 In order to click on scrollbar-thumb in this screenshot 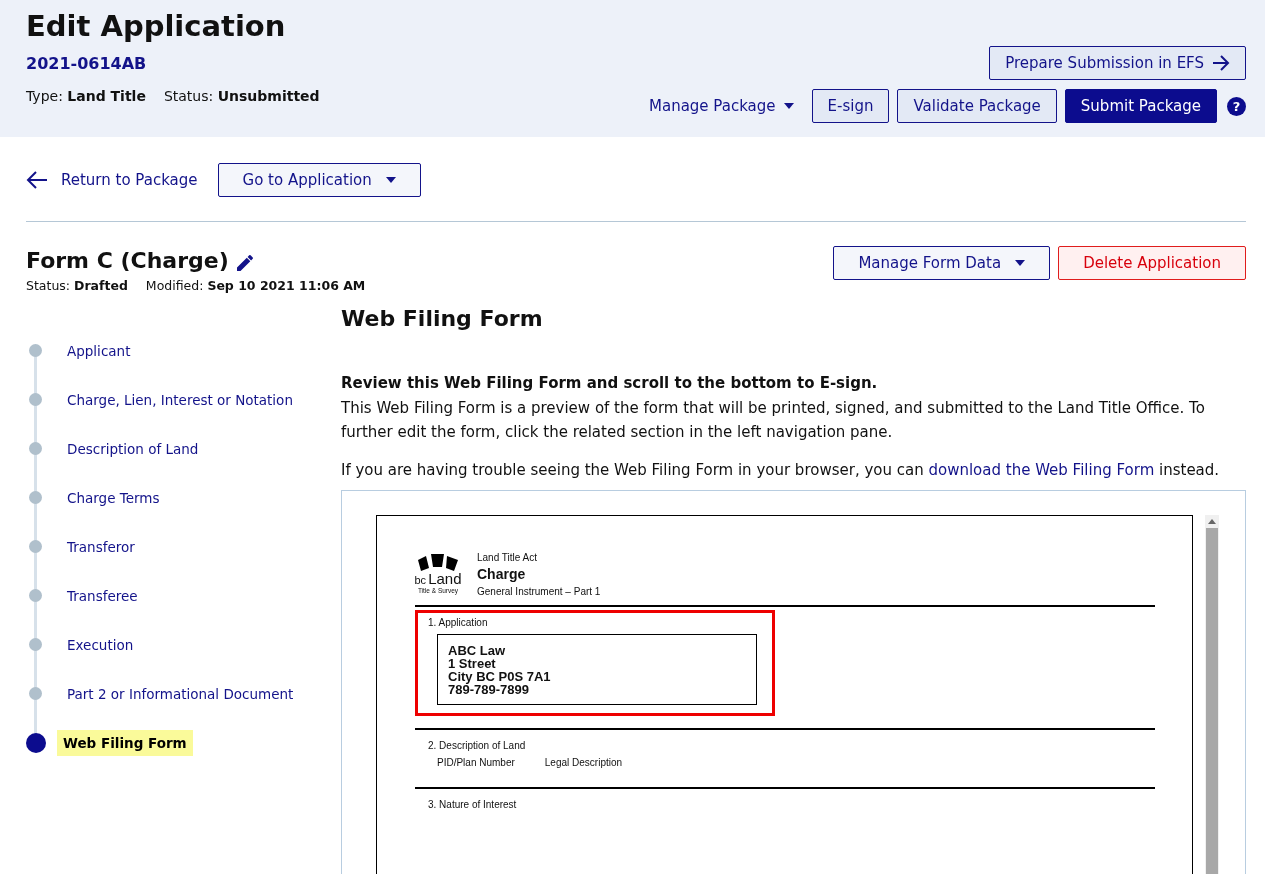, I will do `click(1212, 701)`.